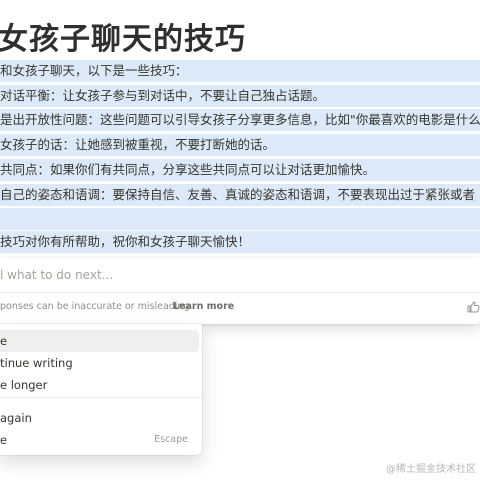 This screenshot has width=480, height=480. What do you see at coordinates (240, 145) in the screenshot?
I see `content-line: 女孩子的话：让她感到被重视，不要打断她的话。` at bounding box center [240, 145].